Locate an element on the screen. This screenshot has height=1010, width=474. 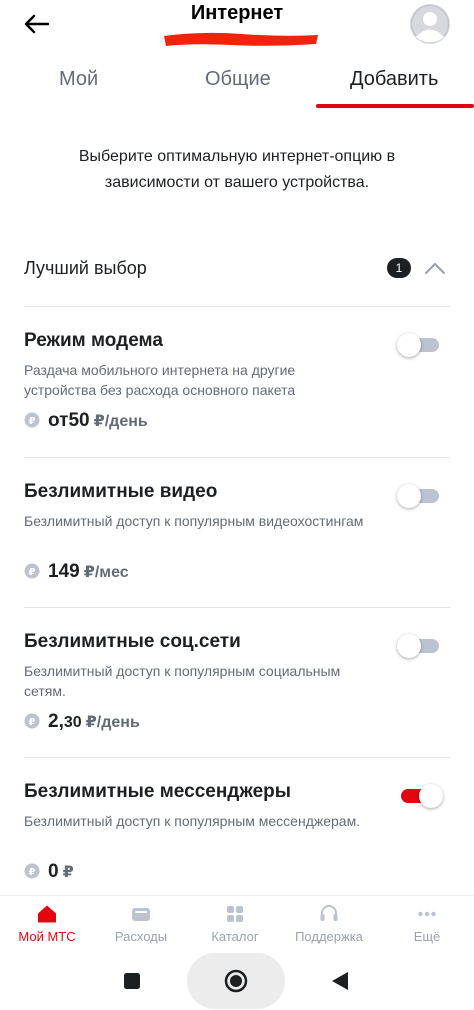
bottom-navigation: Мой МТС Расходы Каталог Поддержка Ещё is located at coordinates (237, 922).